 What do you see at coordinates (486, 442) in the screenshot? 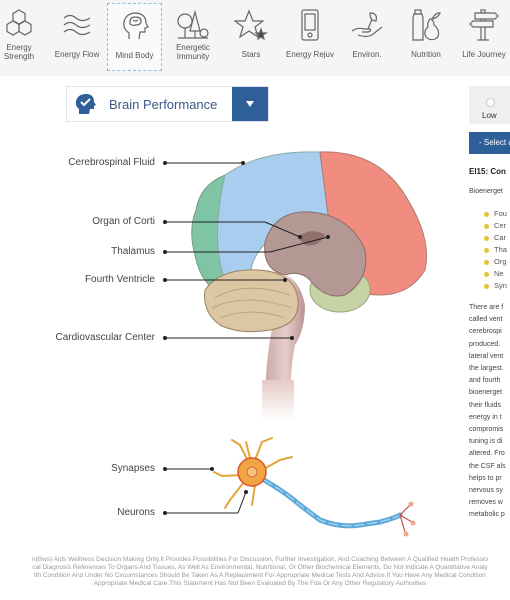
I see `paragraph-line: tuning is di` at bounding box center [486, 442].